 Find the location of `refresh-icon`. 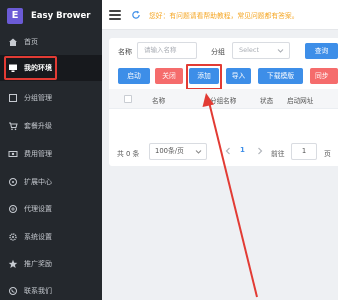

refresh-icon is located at coordinates (136, 15).